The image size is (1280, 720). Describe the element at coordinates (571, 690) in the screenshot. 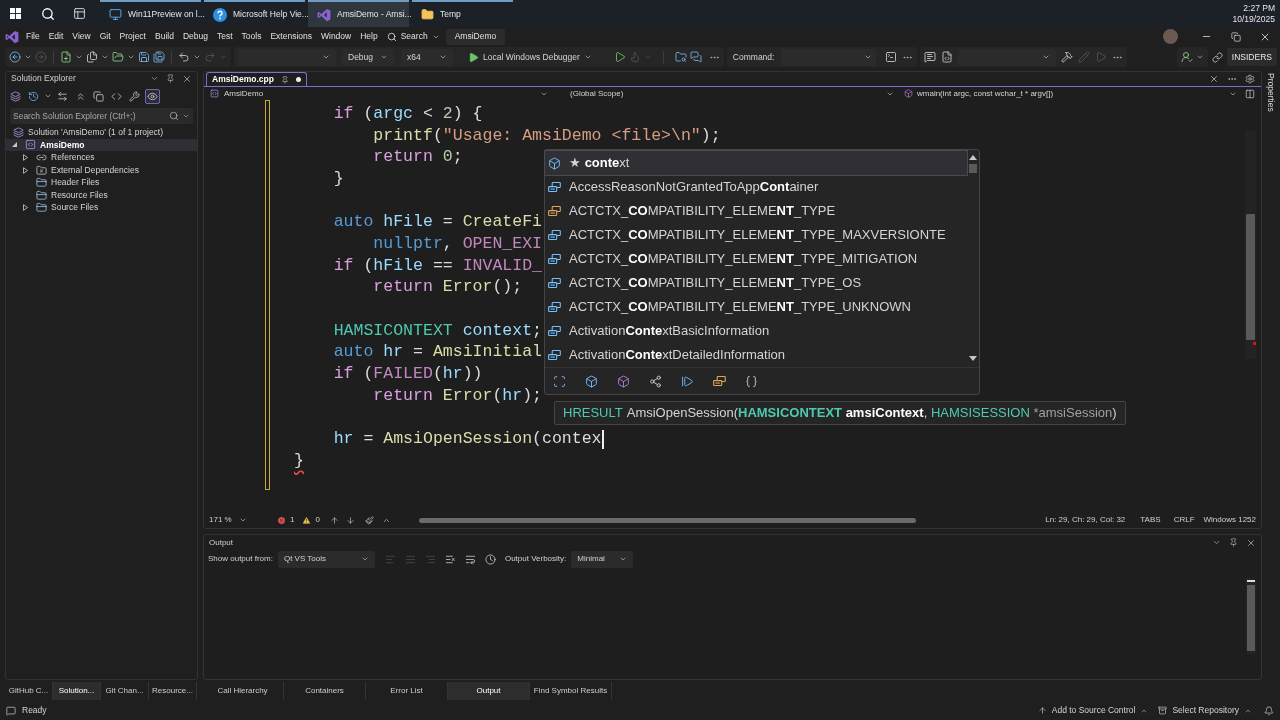

I see `tool-window-tab: Find Symbol Results` at that location.